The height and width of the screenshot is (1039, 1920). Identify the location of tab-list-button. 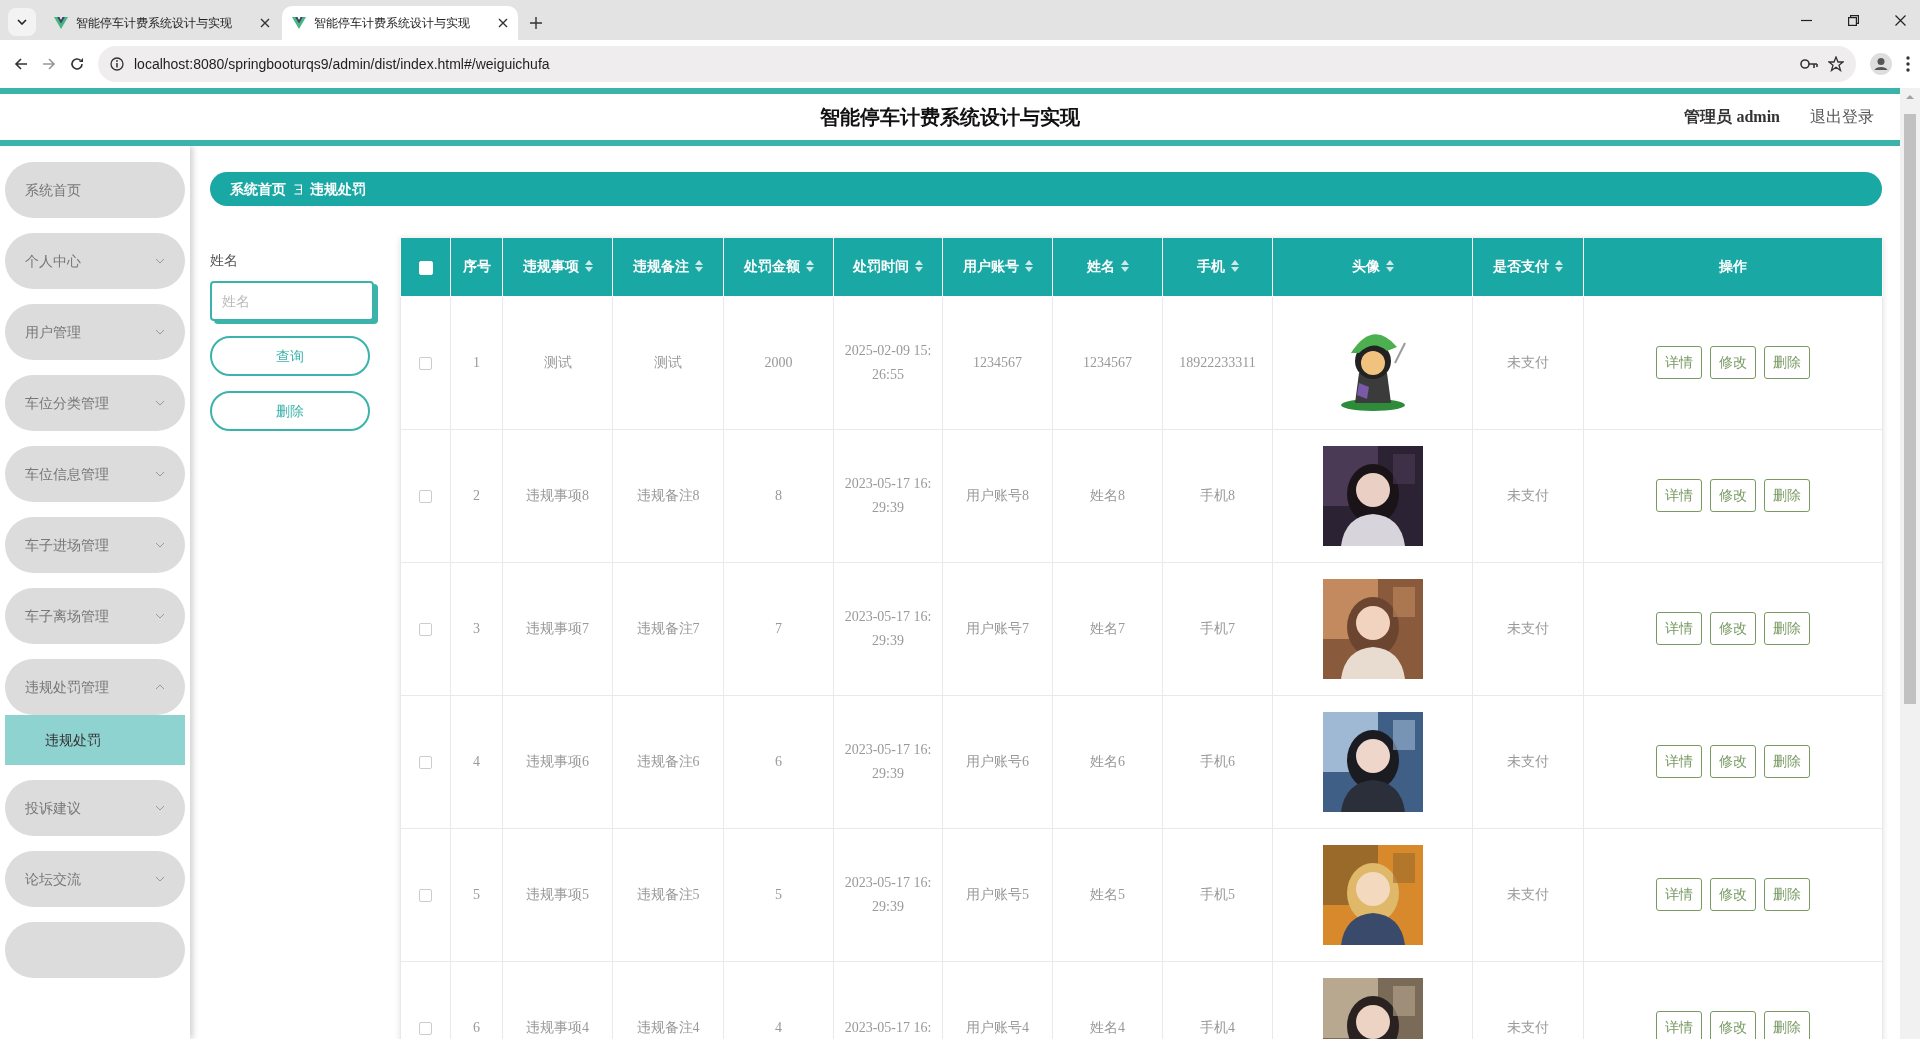
(22, 22).